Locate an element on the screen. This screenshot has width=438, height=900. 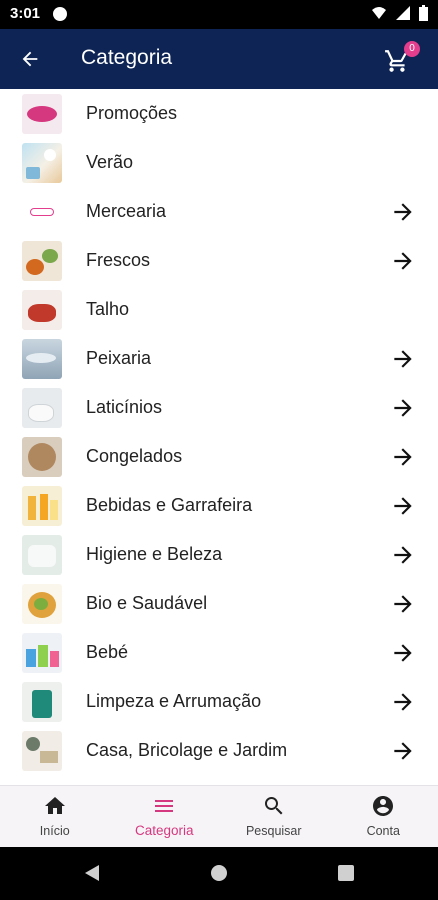
category-item-casa: Casa, Bricolage e Jardim is located at coordinates (219, 750).